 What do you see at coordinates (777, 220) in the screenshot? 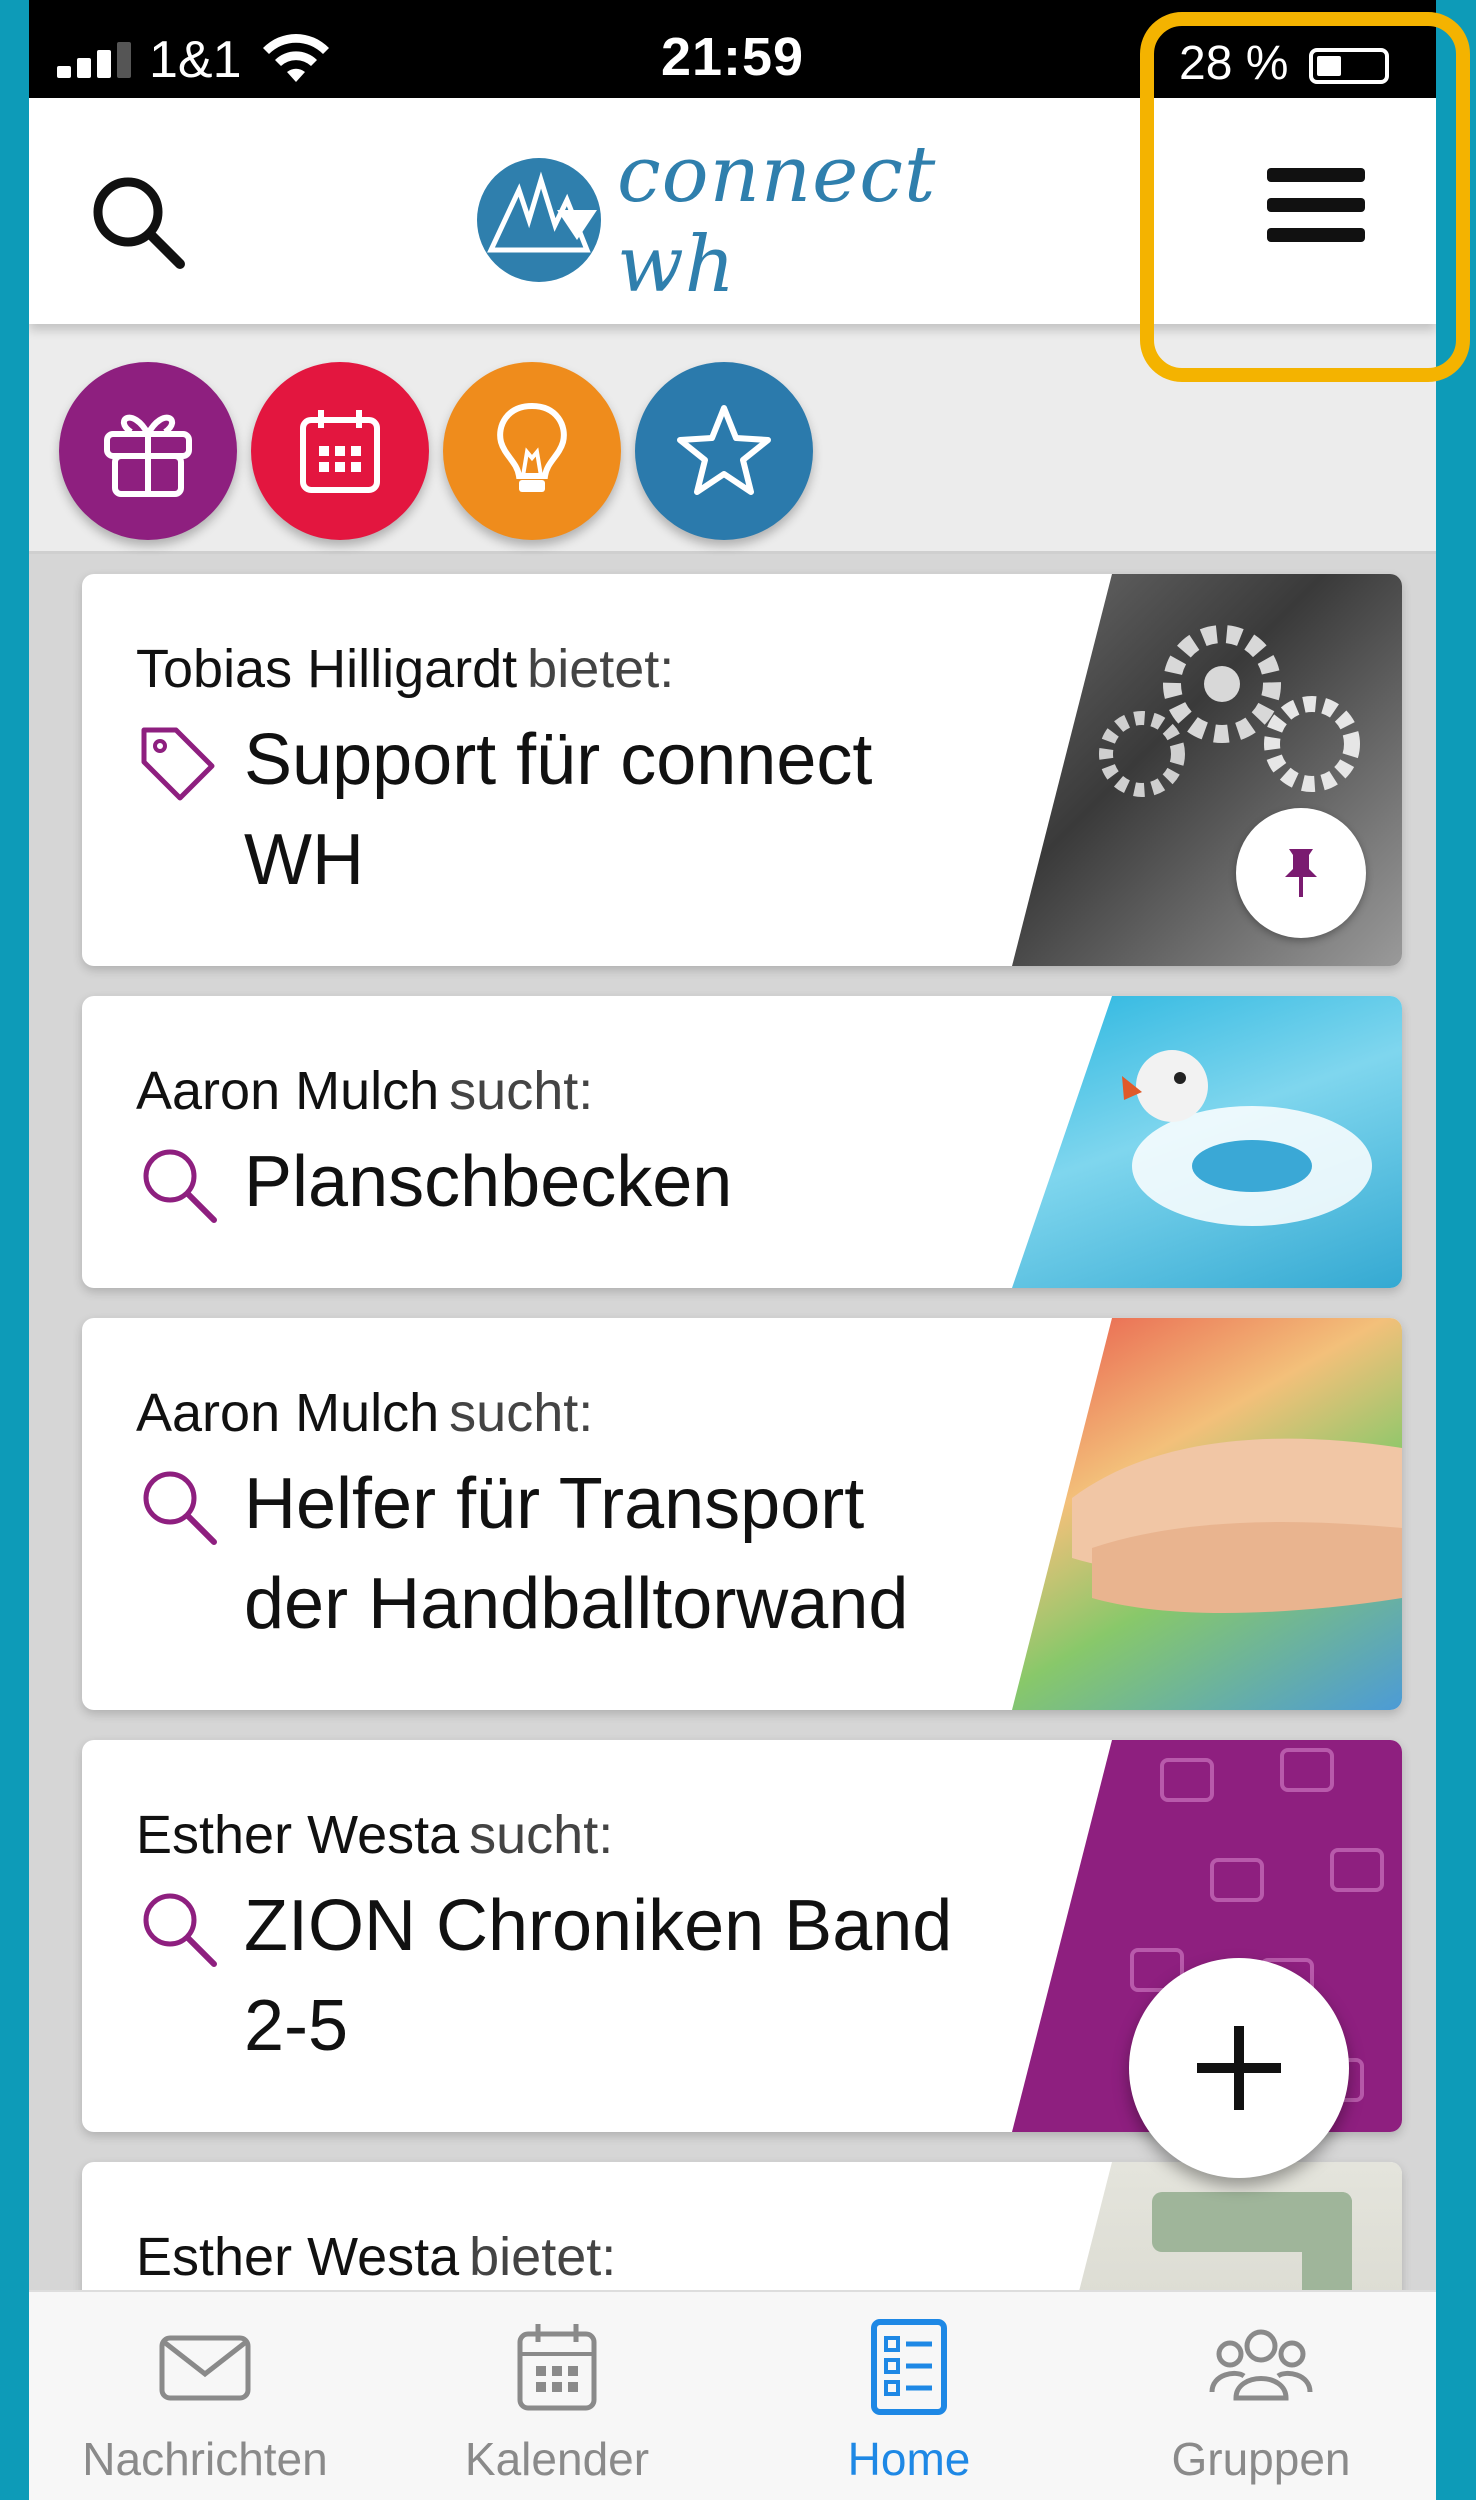
I see `logo-text: connect wh` at bounding box center [777, 220].